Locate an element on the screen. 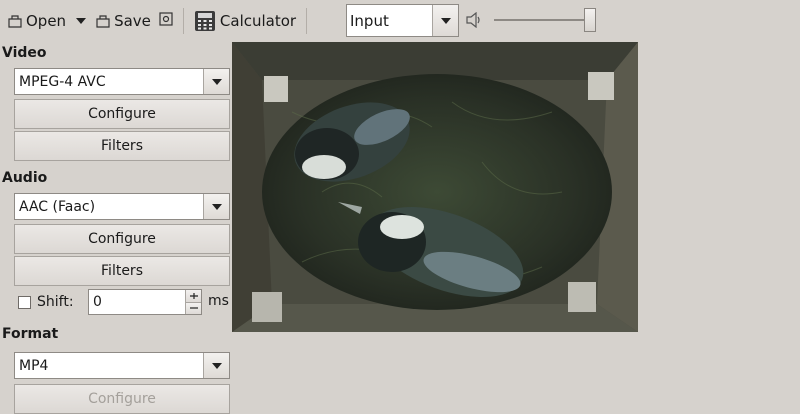 Image resolution: width=800 pixels, height=414 pixels. audio-codec-select: AAC (Faac) is located at coordinates (122, 206).